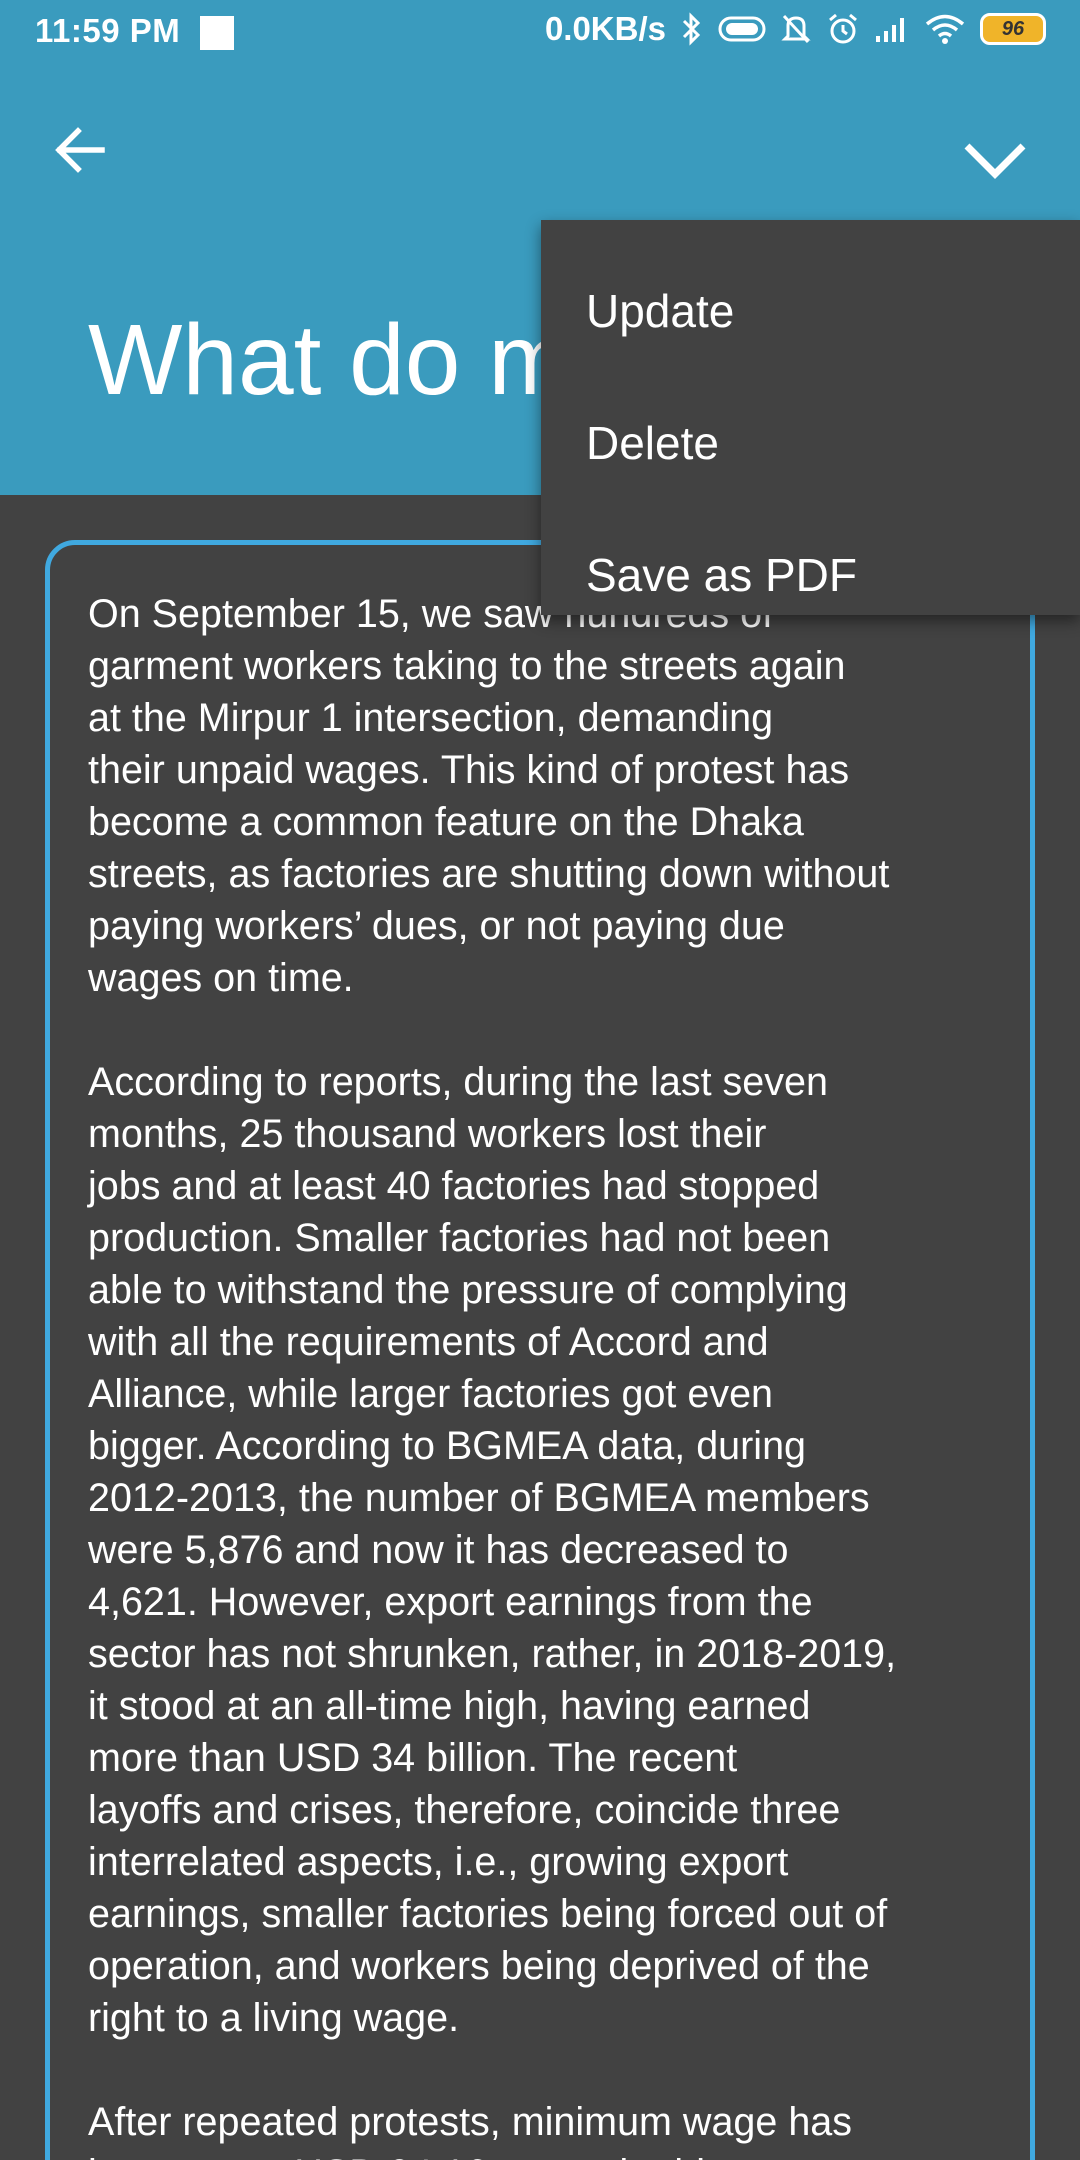 Image resolution: width=1080 pixels, height=2160 pixels. What do you see at coordinates (810, 311) in the screenshot?
I see `menu-item-update: Update` at bounding box center [810, 311].